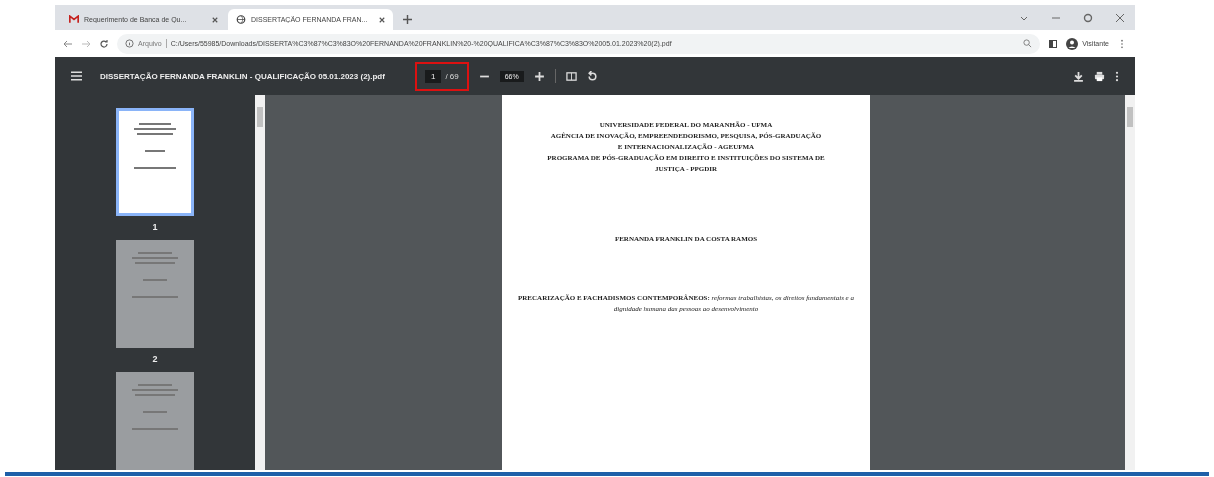 This screenshot has height=477, width=1214. What do you see at coordinates (242, 76) in the screenshot?
I see `document-title: DISSERTAÇÃO FERNANDA FRANKLIN - QUALIFICAÇÃO 05.01.2023 (2).pdf` at bounding box center [242, 76].